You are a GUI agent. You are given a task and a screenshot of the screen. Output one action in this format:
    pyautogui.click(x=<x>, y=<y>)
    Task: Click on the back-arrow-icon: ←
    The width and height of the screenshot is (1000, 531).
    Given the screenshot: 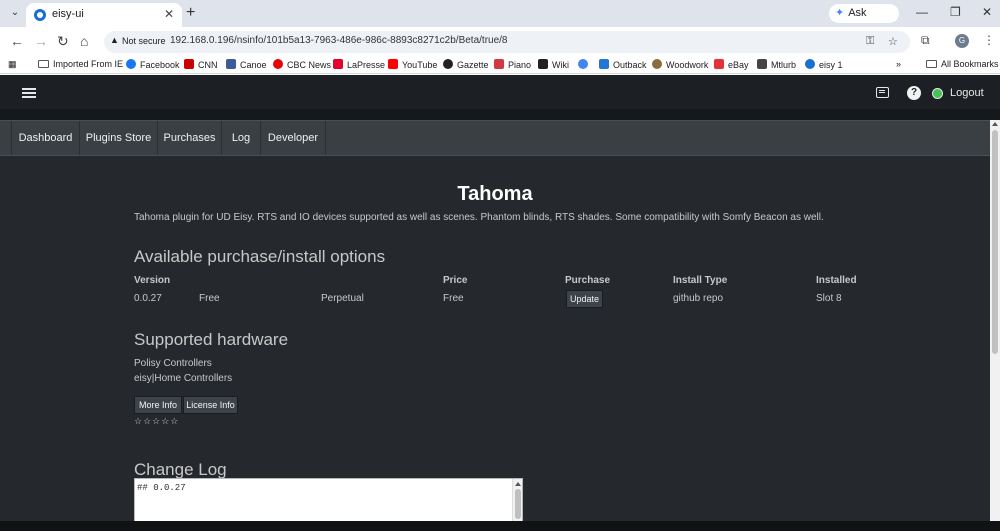 What is the action you would take?
    pyautogui.click(x=17, y=41)
    